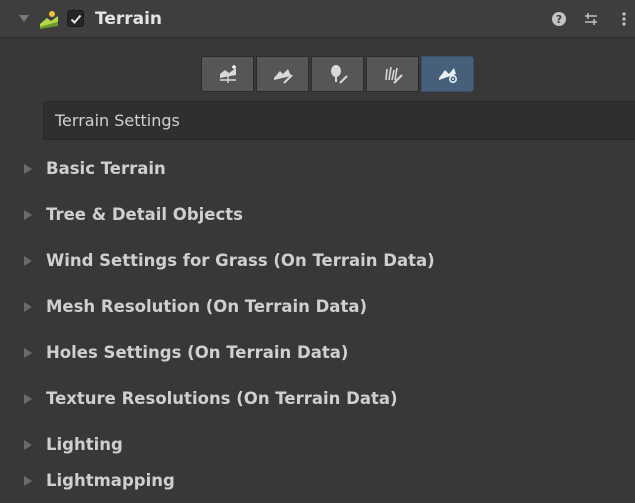 This screenshot has width=635, height=503. Describe the element at coordinates (317, 483) in the screenshot. I see `section-lightmapping: Lightmapping` at that location.